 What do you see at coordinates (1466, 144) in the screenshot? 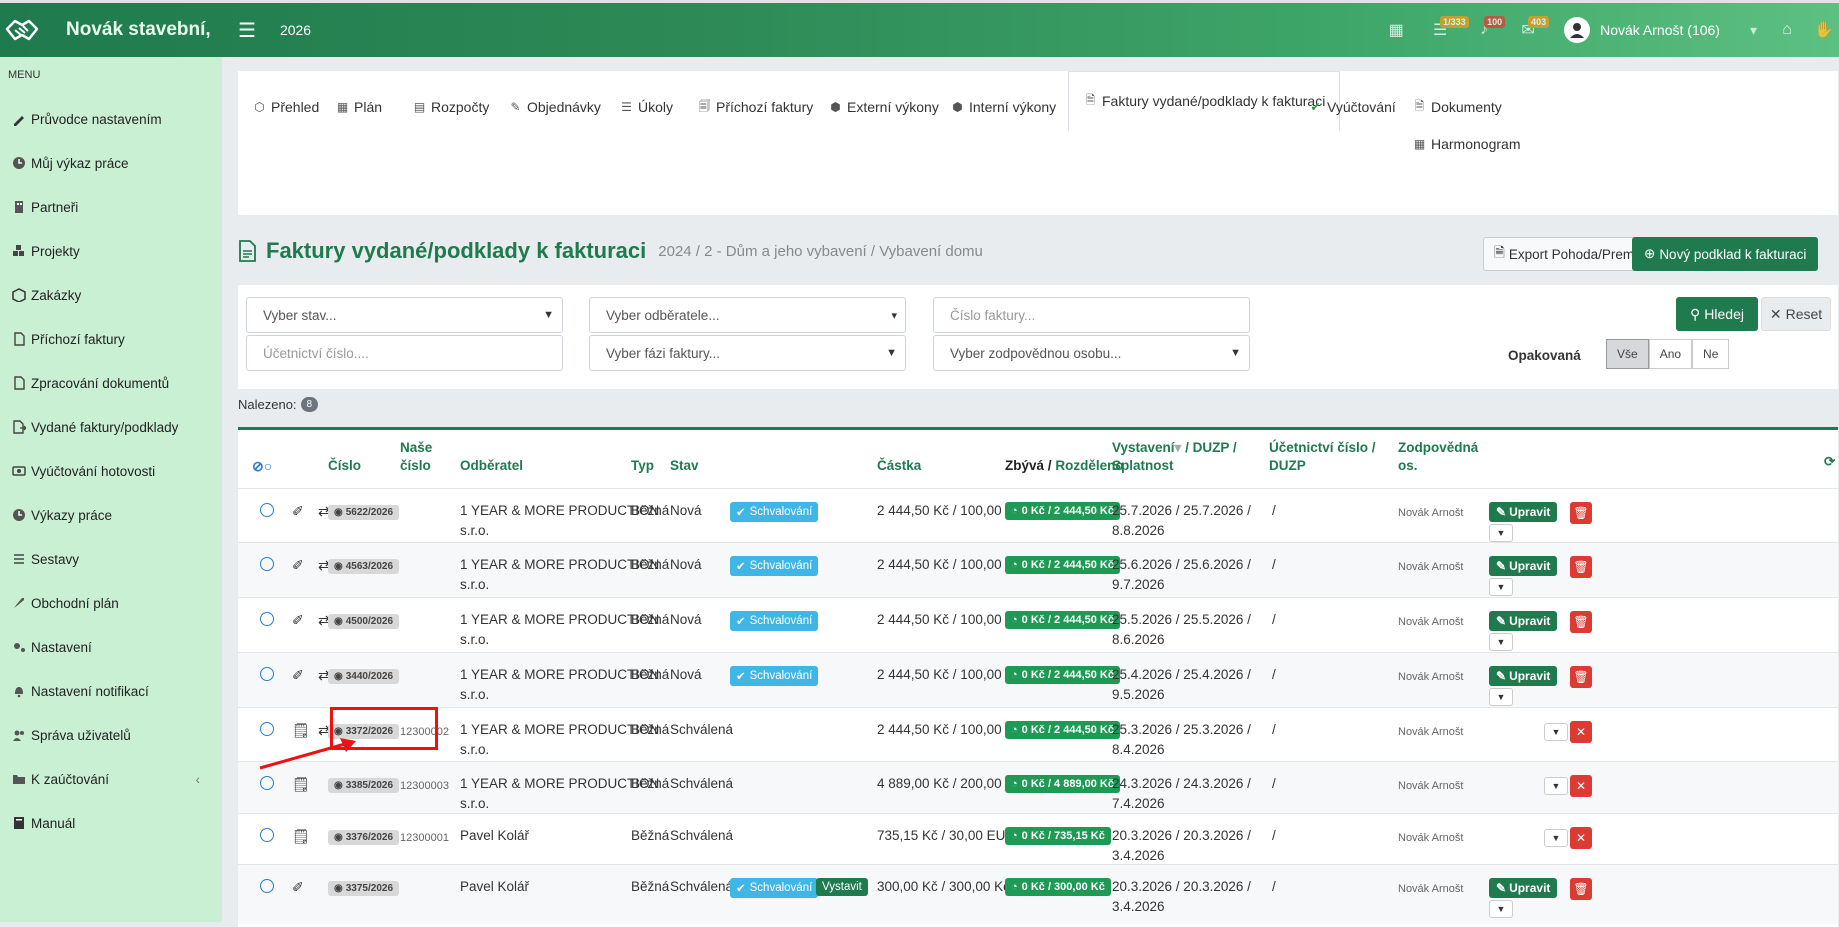
I see `tab-11: ▦ Harmonogram` at bounding box center [1466, 144].